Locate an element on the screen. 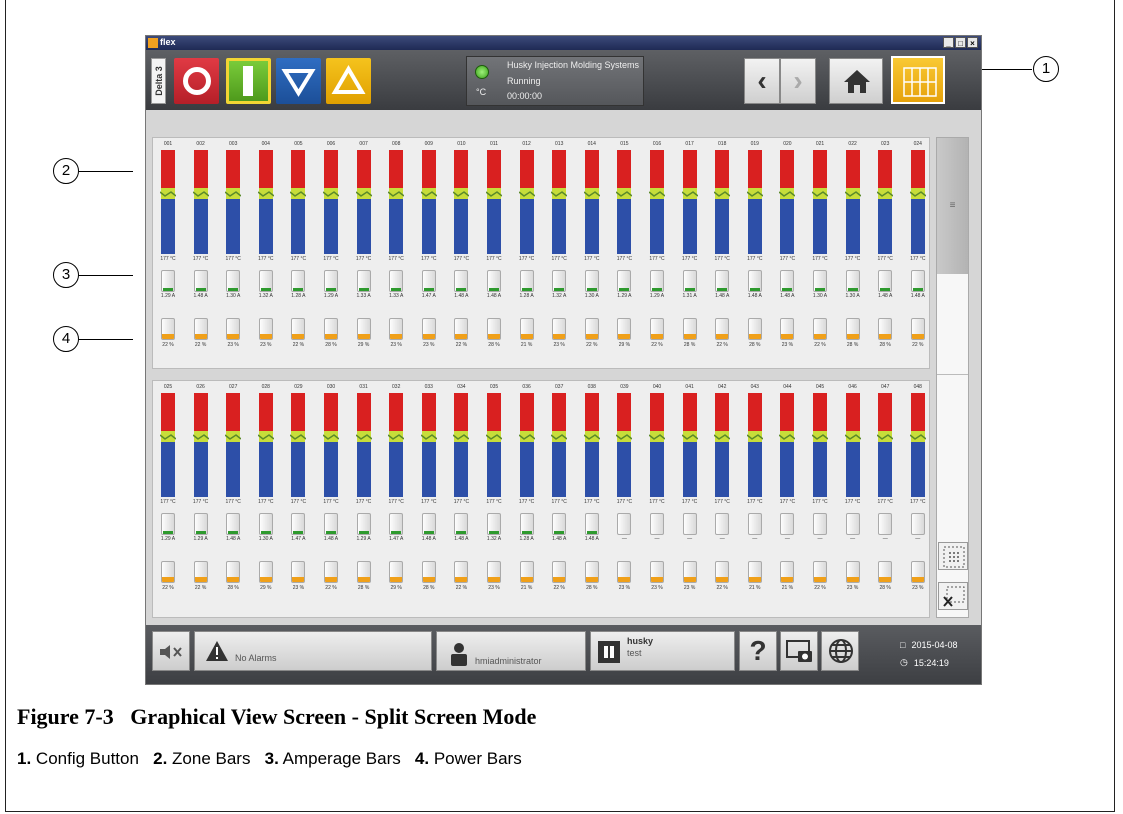  zone-column: 038 177 °C 1.48 A 28 % is located at coordinates (592, 499).